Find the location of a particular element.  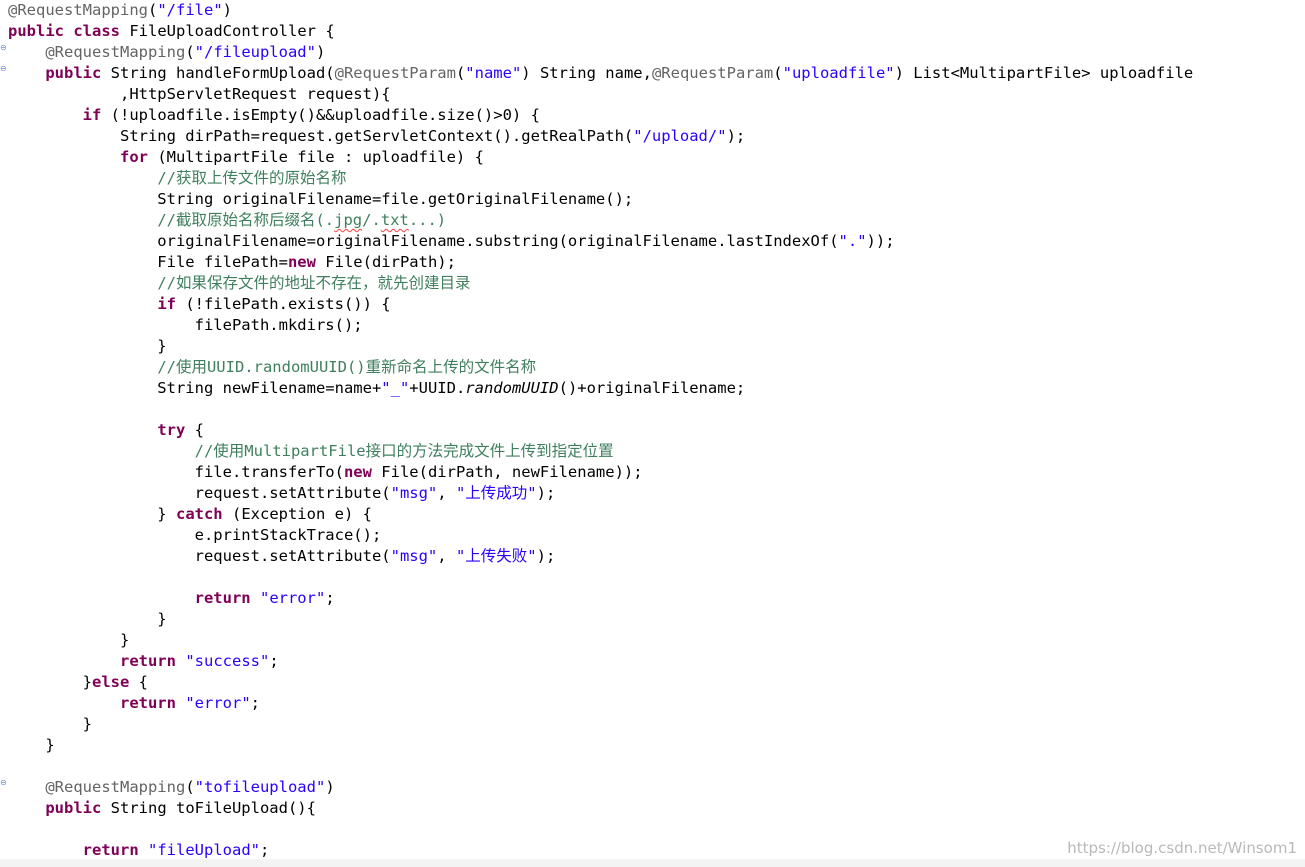

code-line: request.setAttribute("msg", "上传成功"); is located at coordinates (282, 493).